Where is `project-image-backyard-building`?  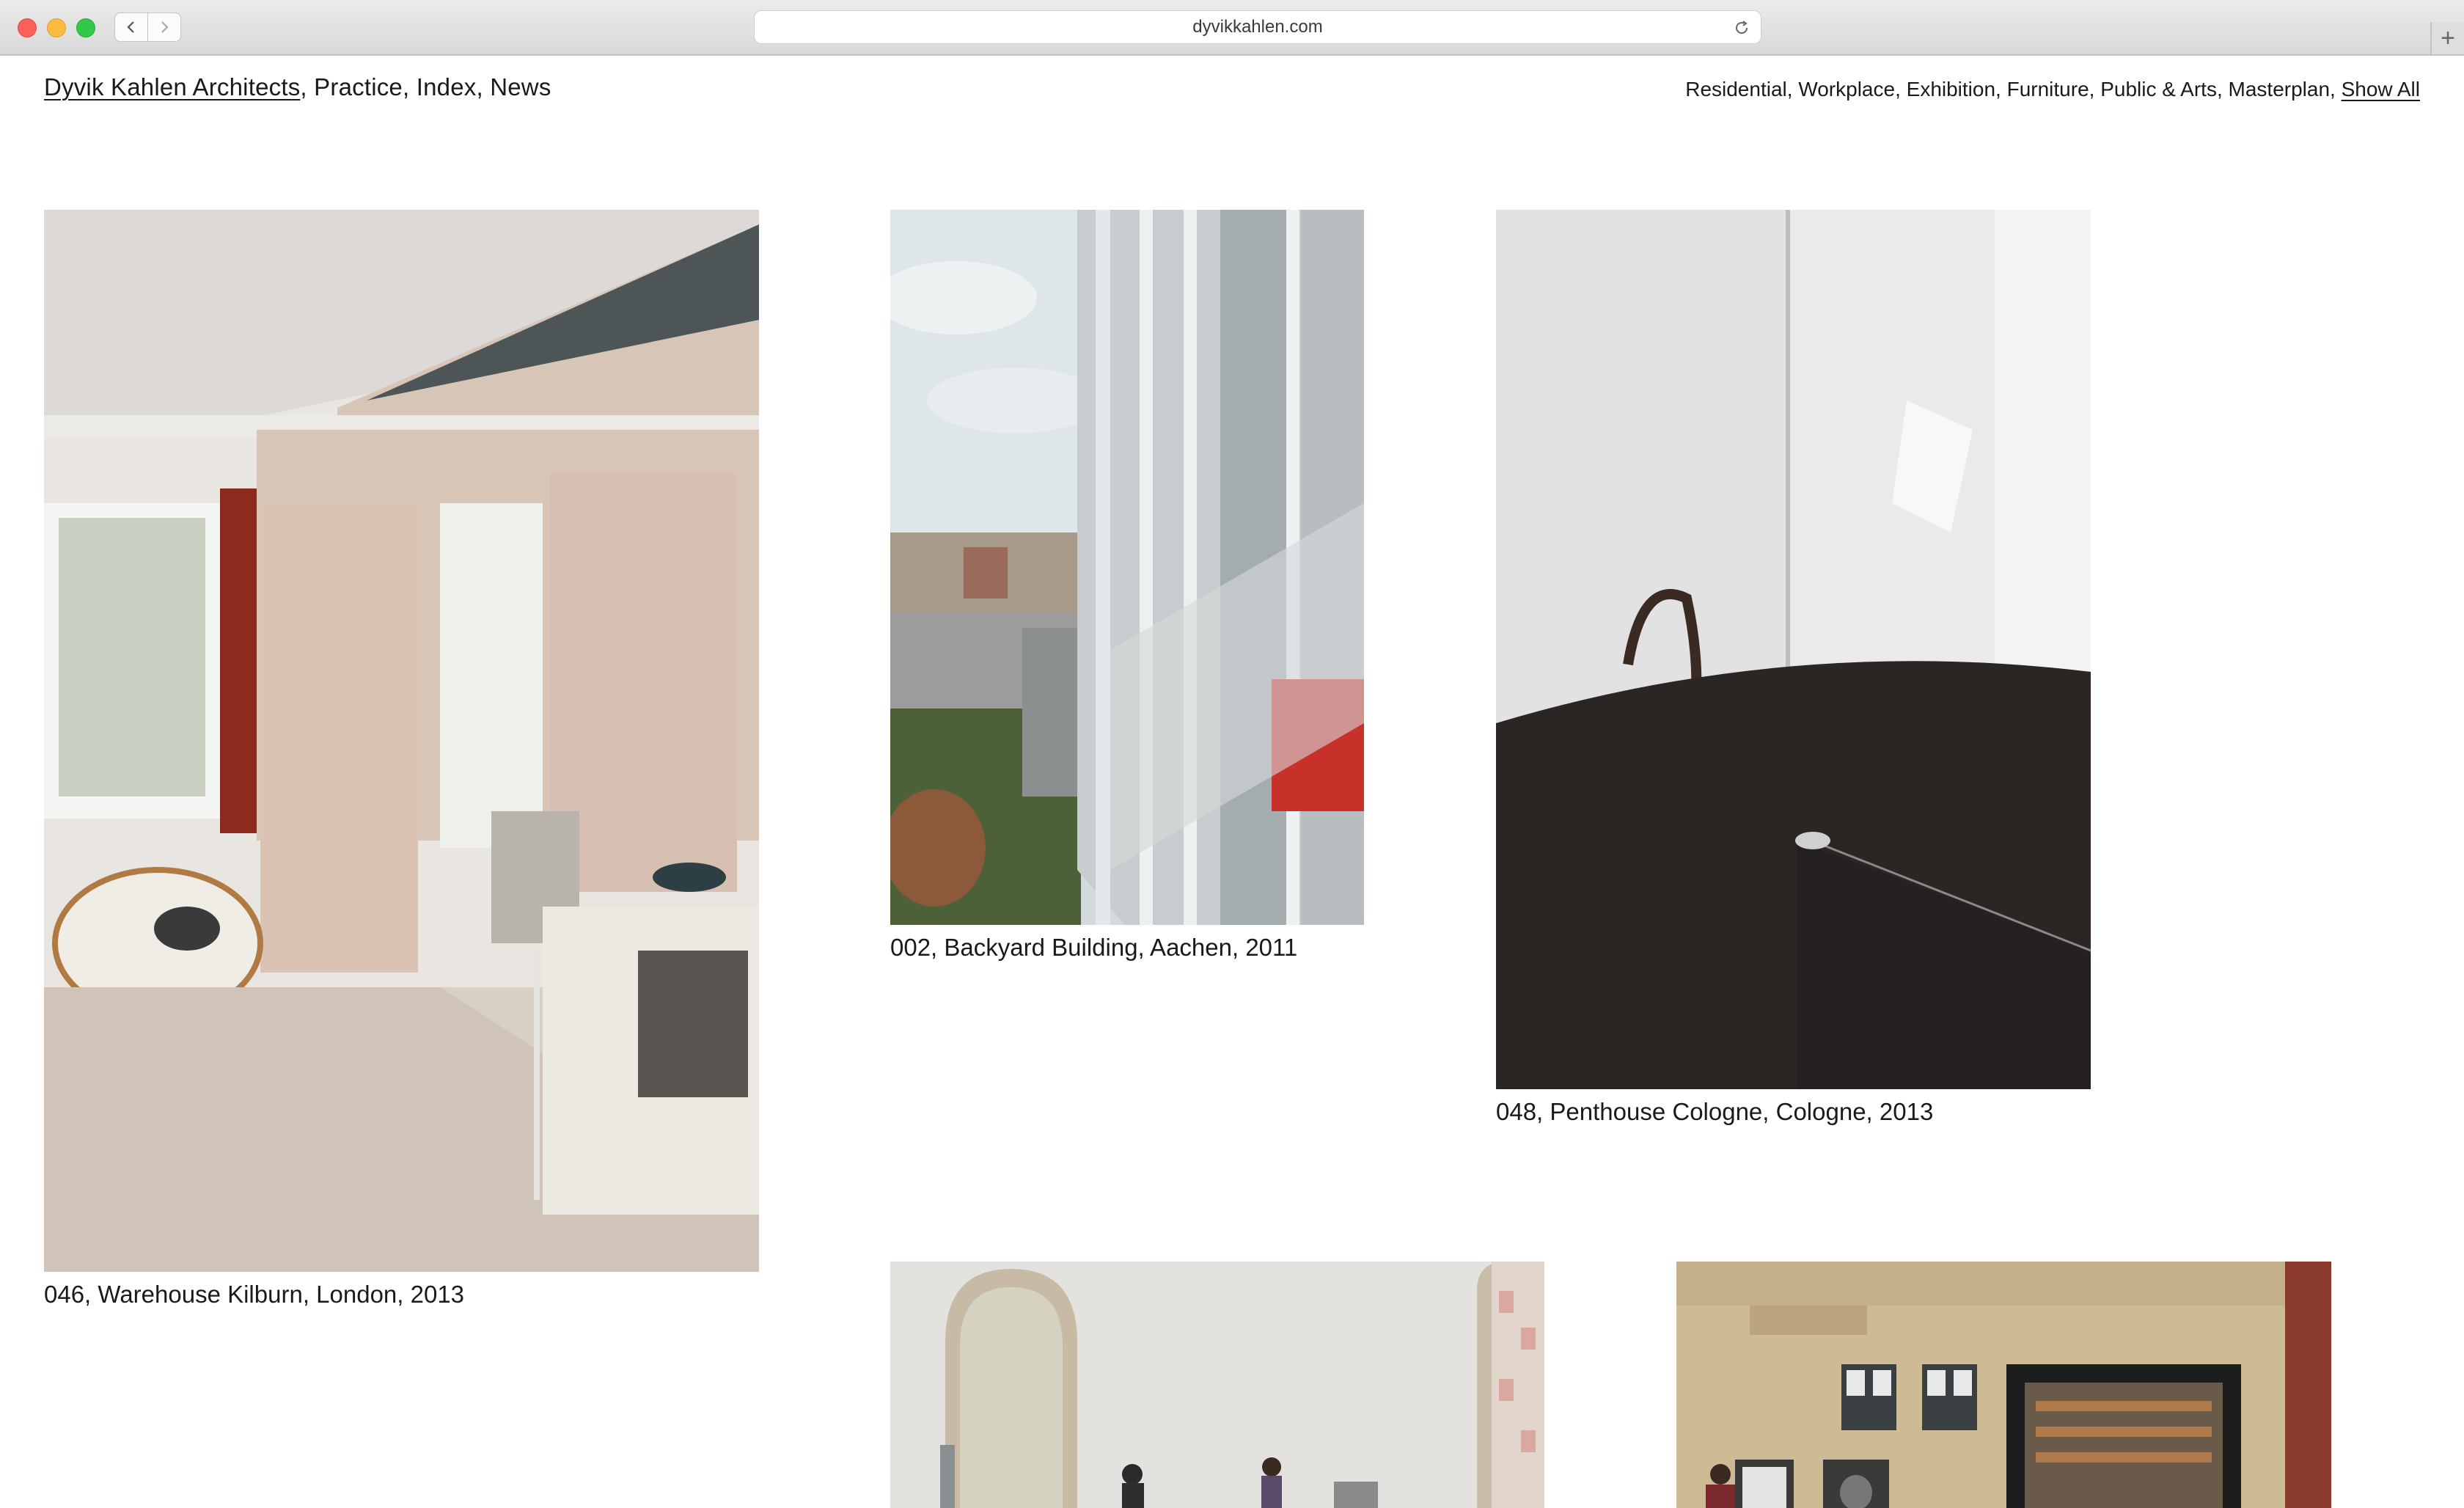
project-image-backyard-building is located at coordinates (1127, 567).